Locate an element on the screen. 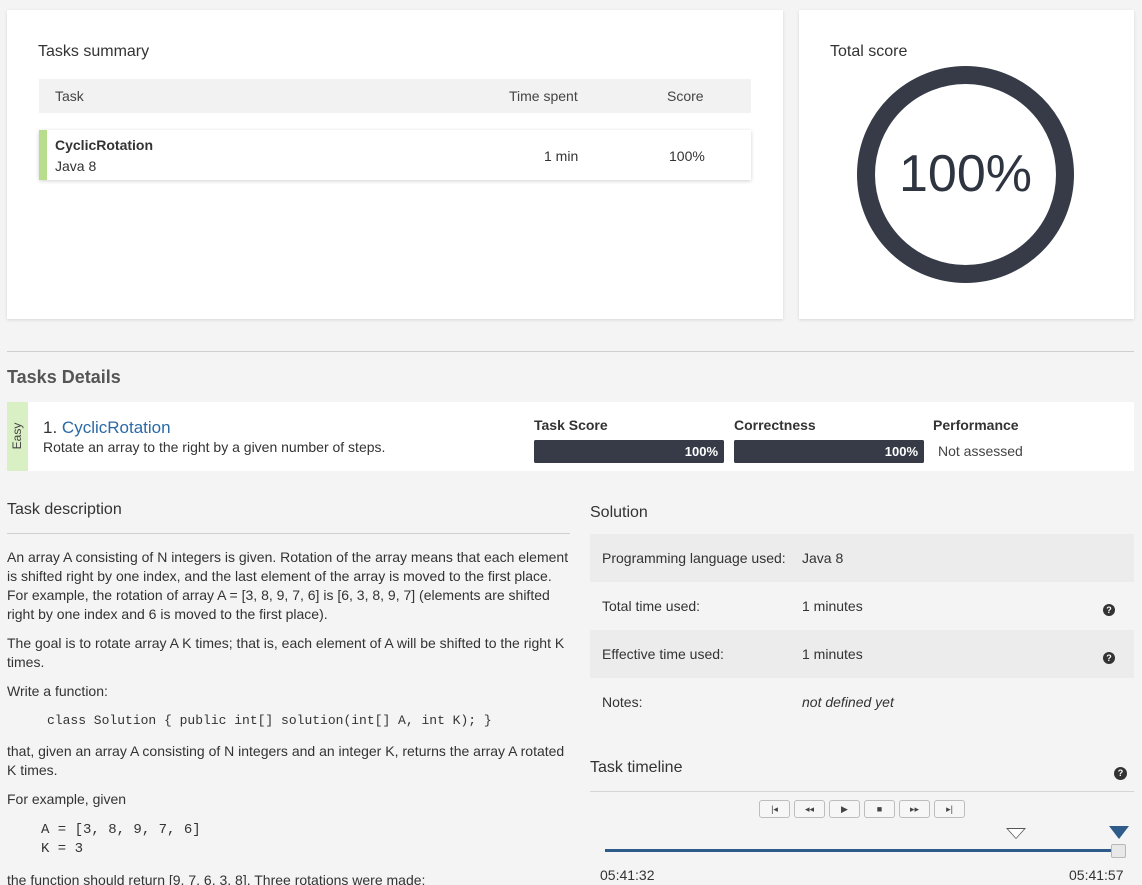 The height and width of the screenshot is (885, 1142). section-divider is located at coordinates (570, 351).